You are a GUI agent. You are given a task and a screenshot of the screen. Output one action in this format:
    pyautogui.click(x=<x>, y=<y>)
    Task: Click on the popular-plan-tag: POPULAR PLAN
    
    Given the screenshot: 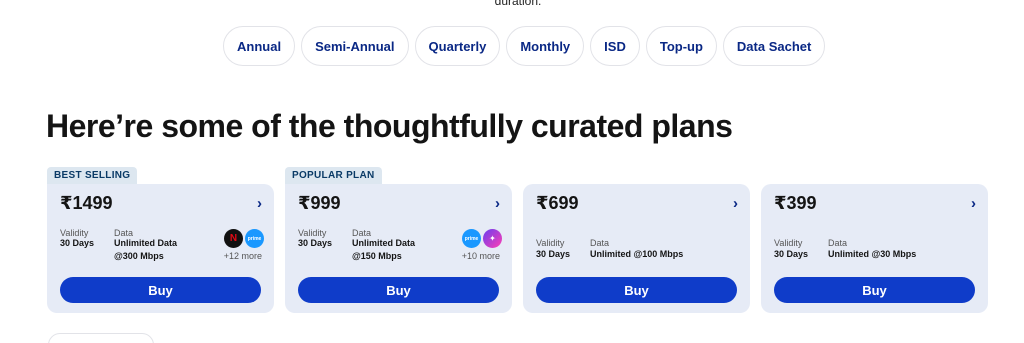 What is the action you would take?
    pyautogui.click(x=333, y=175)
    